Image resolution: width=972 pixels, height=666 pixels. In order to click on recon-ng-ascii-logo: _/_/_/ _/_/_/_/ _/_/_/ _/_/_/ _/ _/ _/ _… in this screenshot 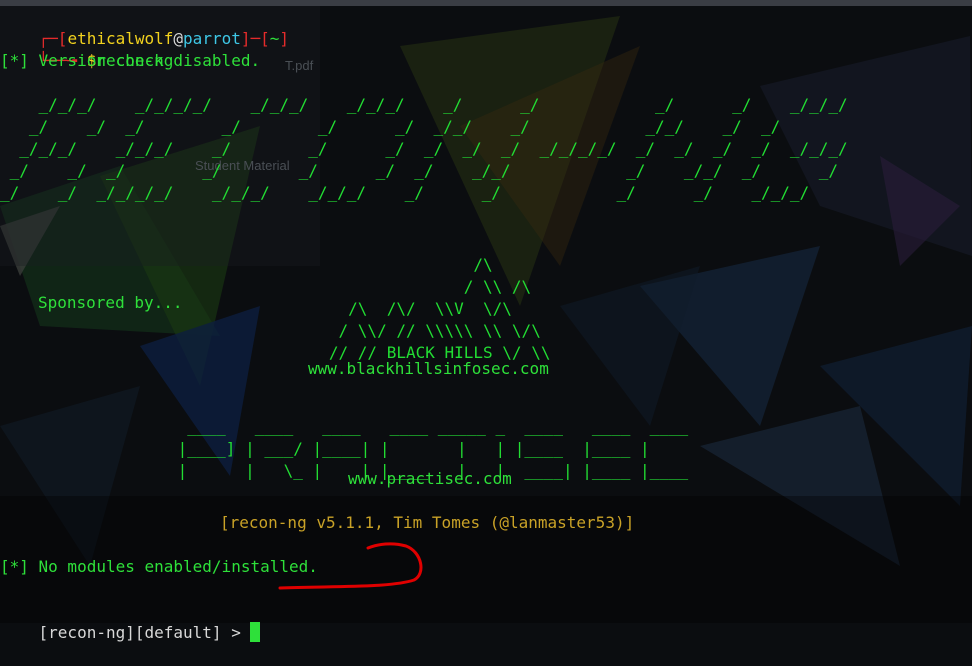, I will do `click(424, 148)`.